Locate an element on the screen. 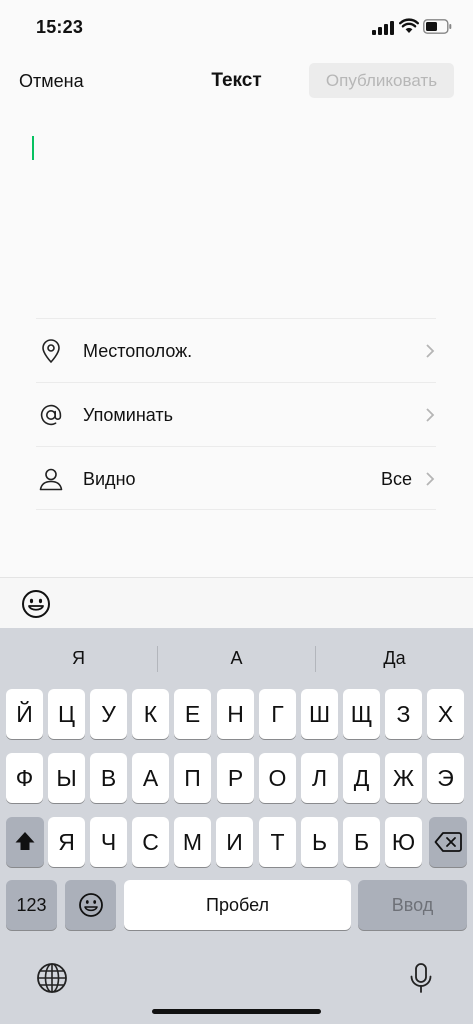  key-letter: М is located at coordinates (192, 842).